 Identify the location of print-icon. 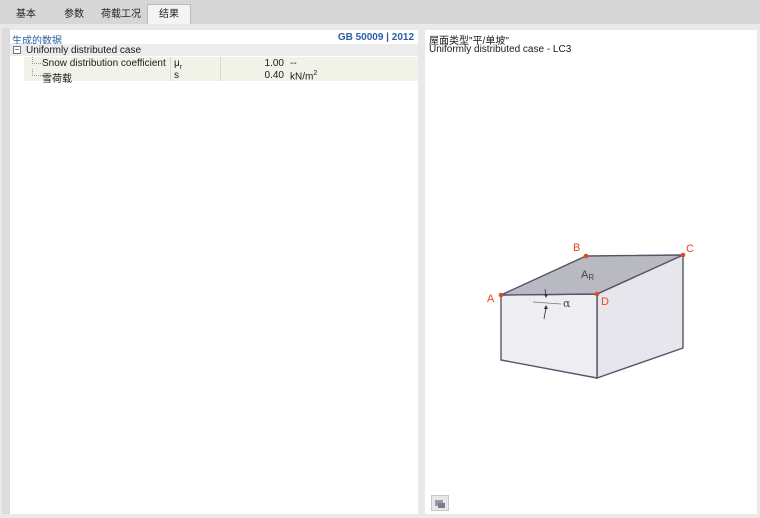
(440, 504).